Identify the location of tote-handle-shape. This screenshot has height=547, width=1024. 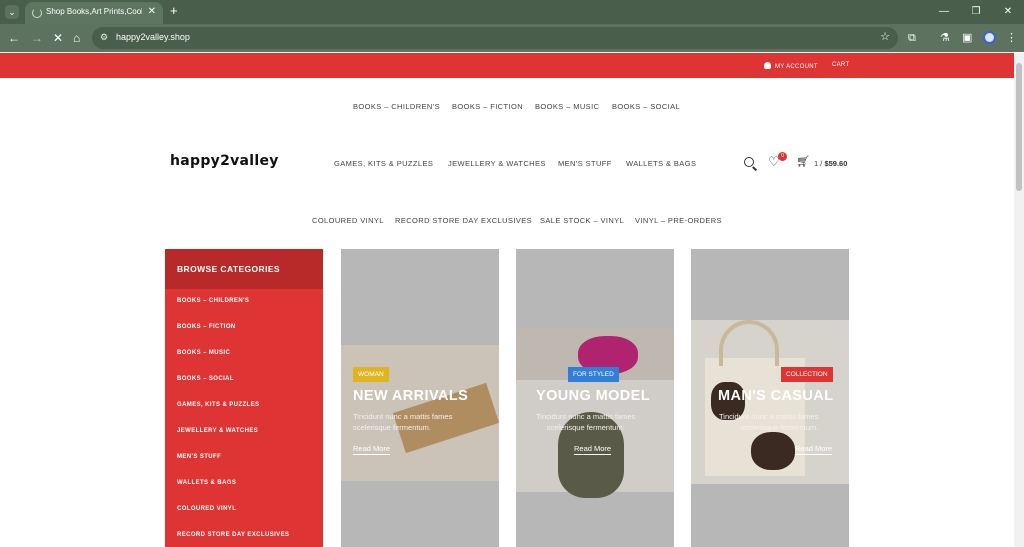
(749, 343).